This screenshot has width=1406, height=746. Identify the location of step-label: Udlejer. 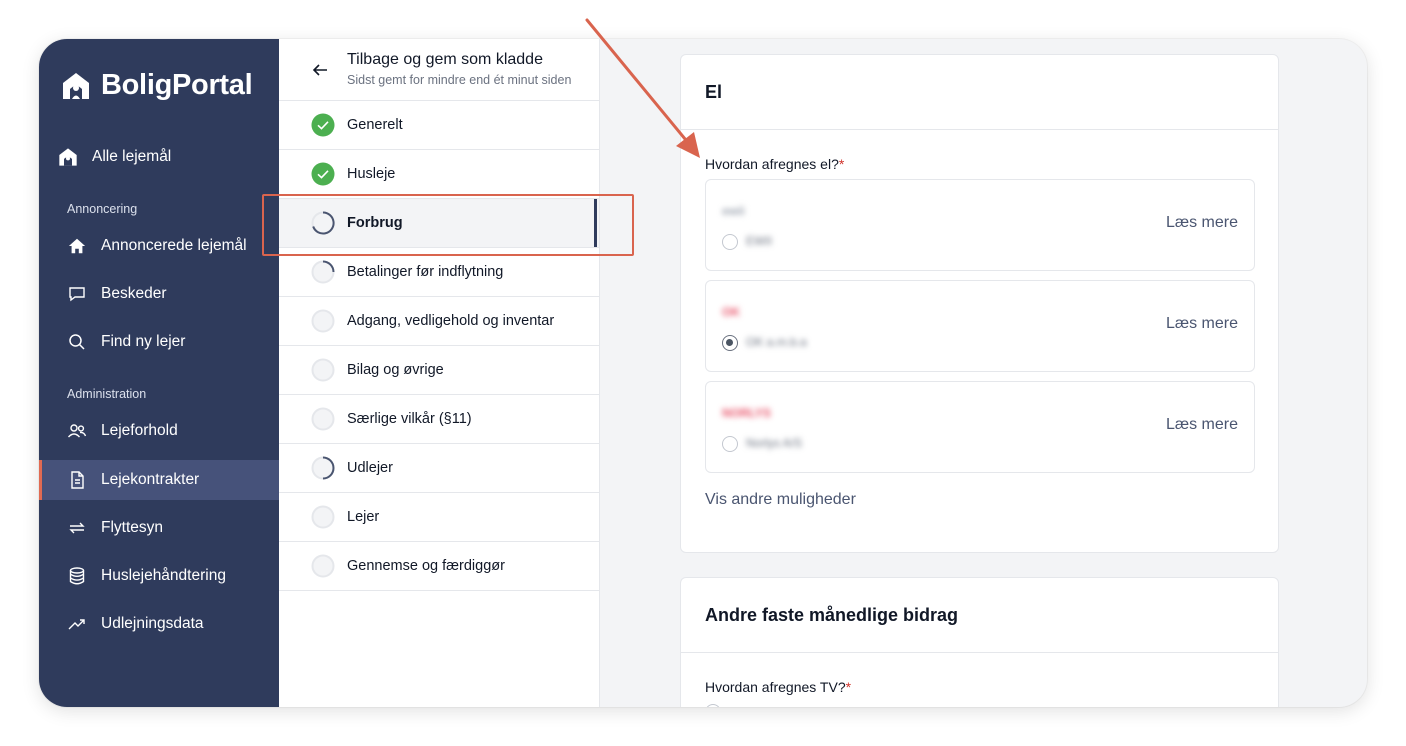
(370, 468).